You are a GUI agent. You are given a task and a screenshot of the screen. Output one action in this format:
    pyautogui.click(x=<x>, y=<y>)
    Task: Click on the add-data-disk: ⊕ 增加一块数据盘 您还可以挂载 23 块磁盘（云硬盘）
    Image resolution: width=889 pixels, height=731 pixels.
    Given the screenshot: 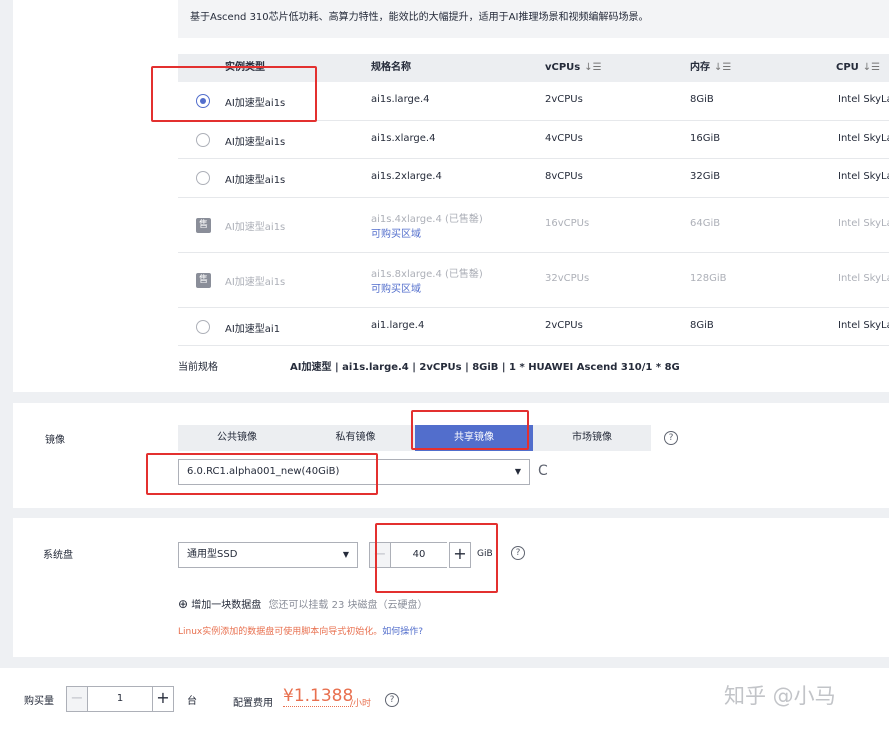 What is the action you would take?
    pyautogui.click(x=303, y=603)
    